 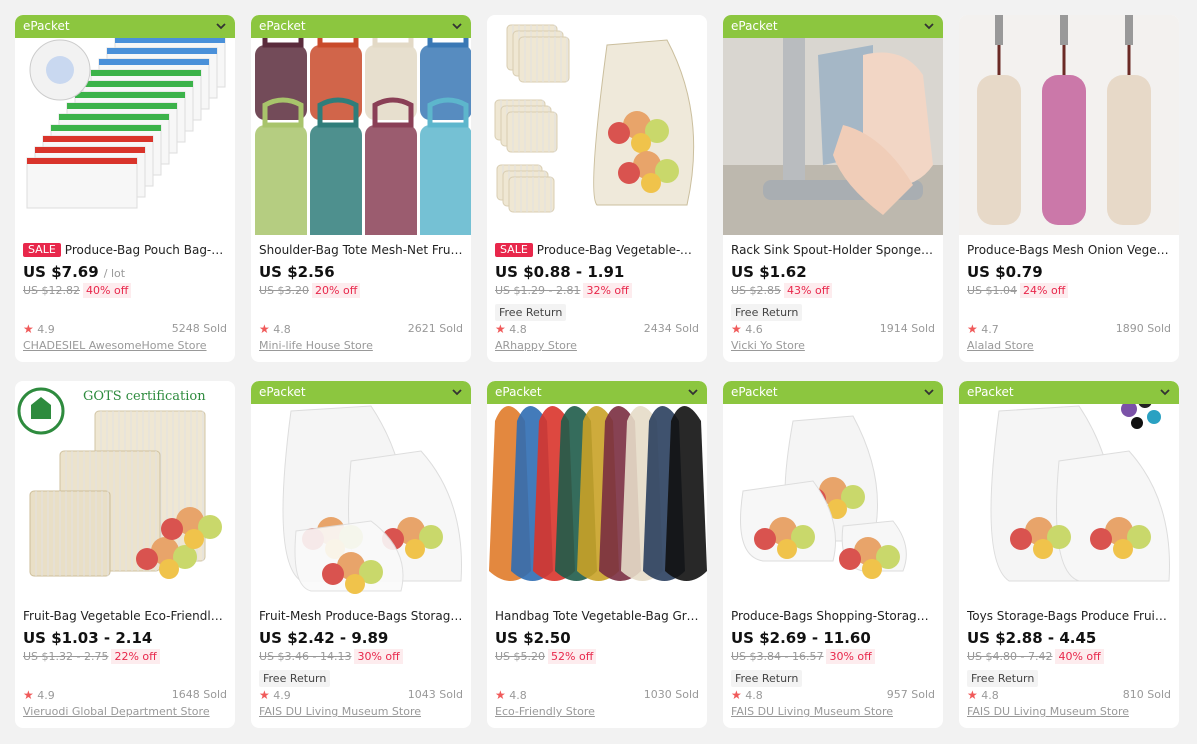 What do you see at coordinates (990, 329) in the screenshot?
I see `rating-value: 4.7` at bounding box center [990, 329].